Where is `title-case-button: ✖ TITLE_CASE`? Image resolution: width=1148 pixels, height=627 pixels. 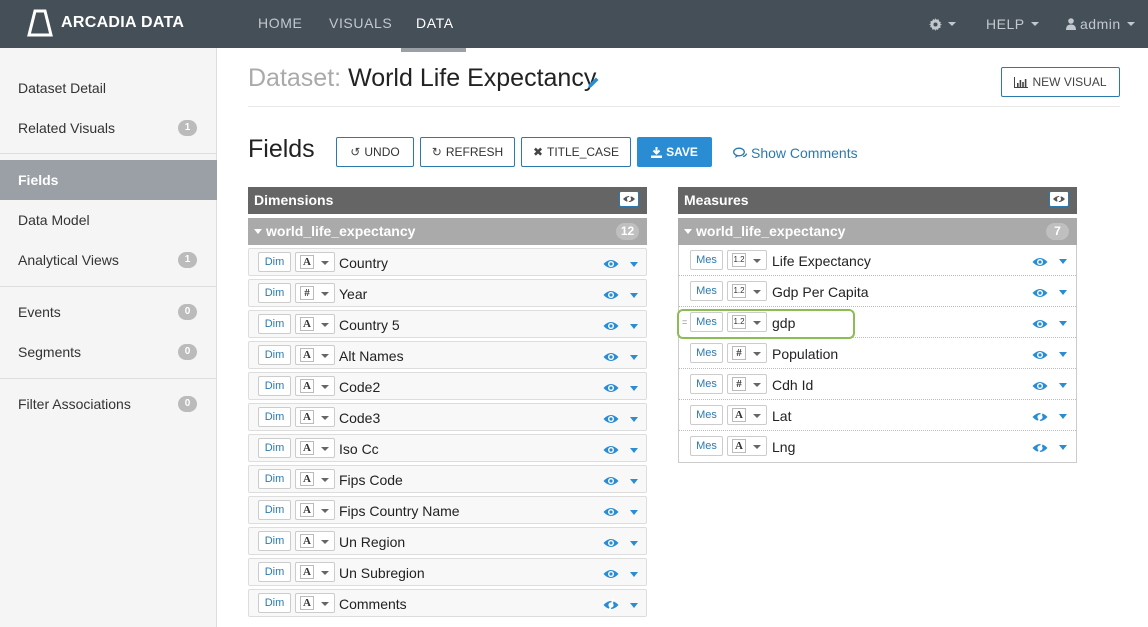 title-case-button: ✖ TITLE_CASE is located at coordinates (576, 152).